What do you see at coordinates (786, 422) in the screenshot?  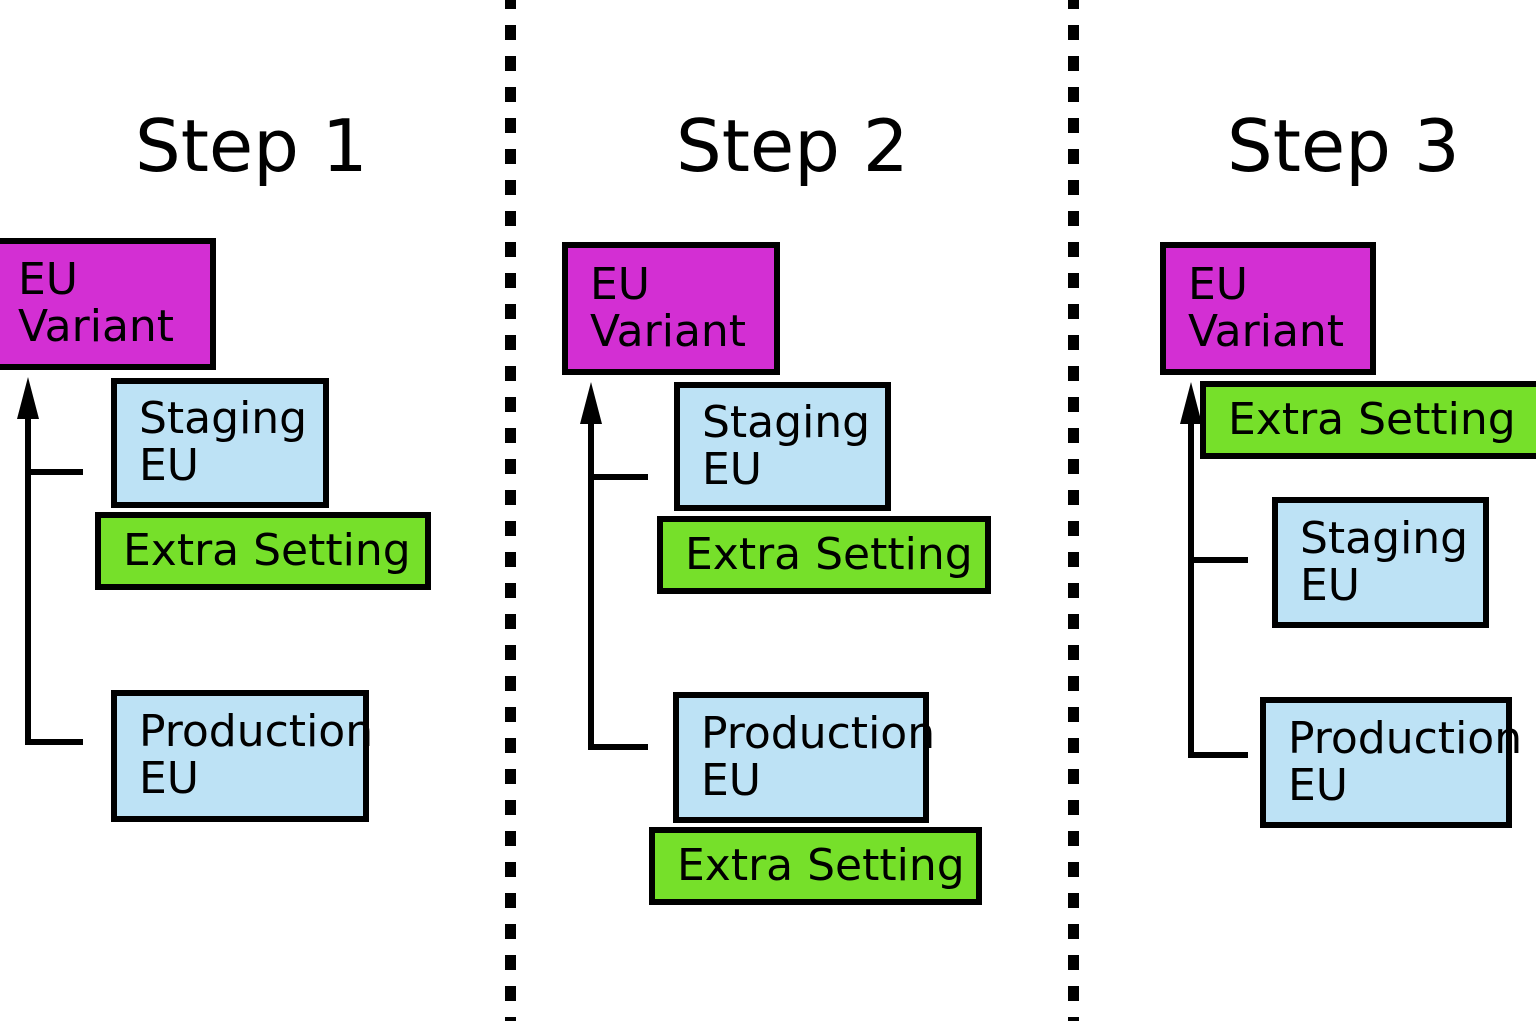 I see `step-2-staging-eu-line-1: Staging` at bounding box center [786, 422].